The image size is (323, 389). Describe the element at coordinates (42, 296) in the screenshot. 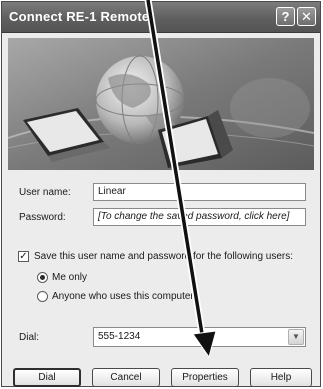

I see `radio-anyone` at that location.